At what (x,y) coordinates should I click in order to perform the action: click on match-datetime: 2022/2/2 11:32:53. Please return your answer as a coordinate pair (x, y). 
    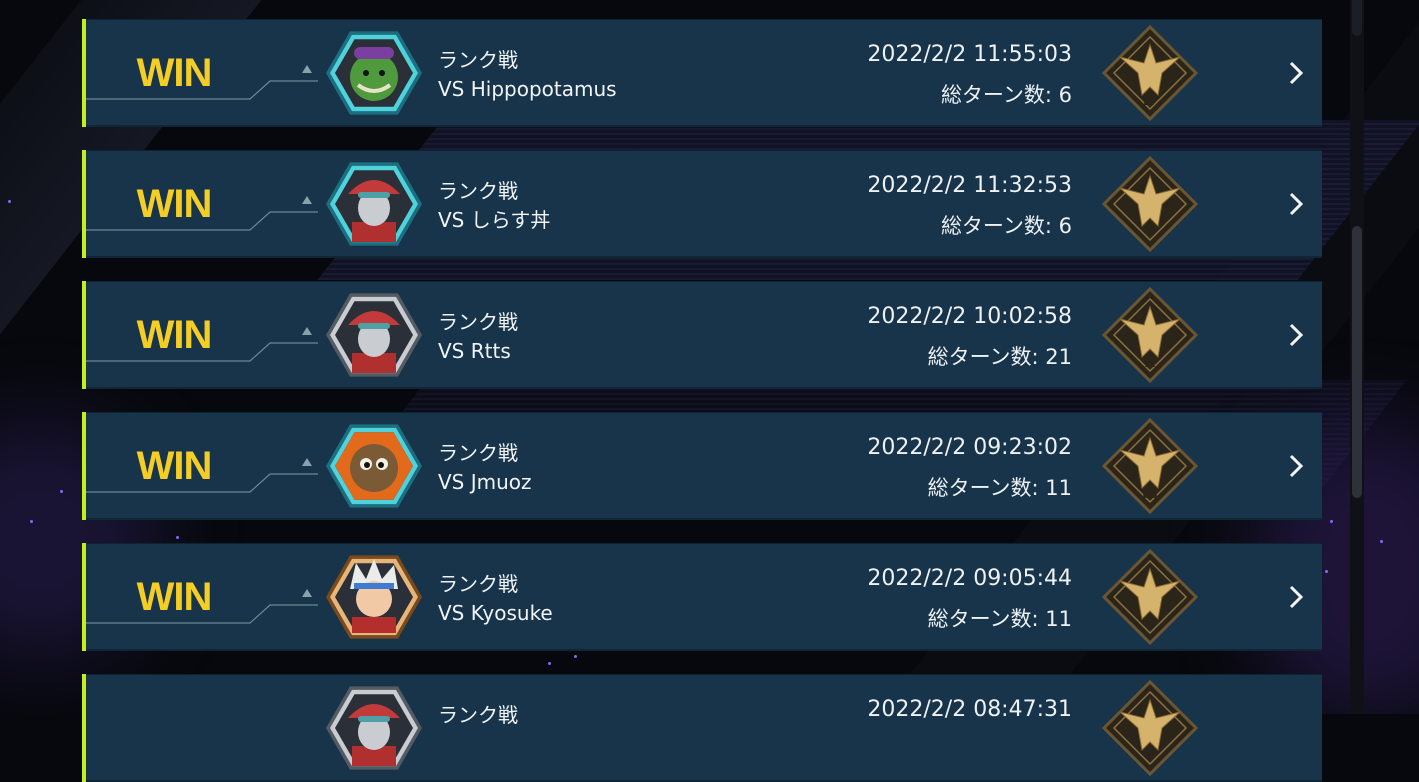
    Looking at the image, I should click on (969, 185).